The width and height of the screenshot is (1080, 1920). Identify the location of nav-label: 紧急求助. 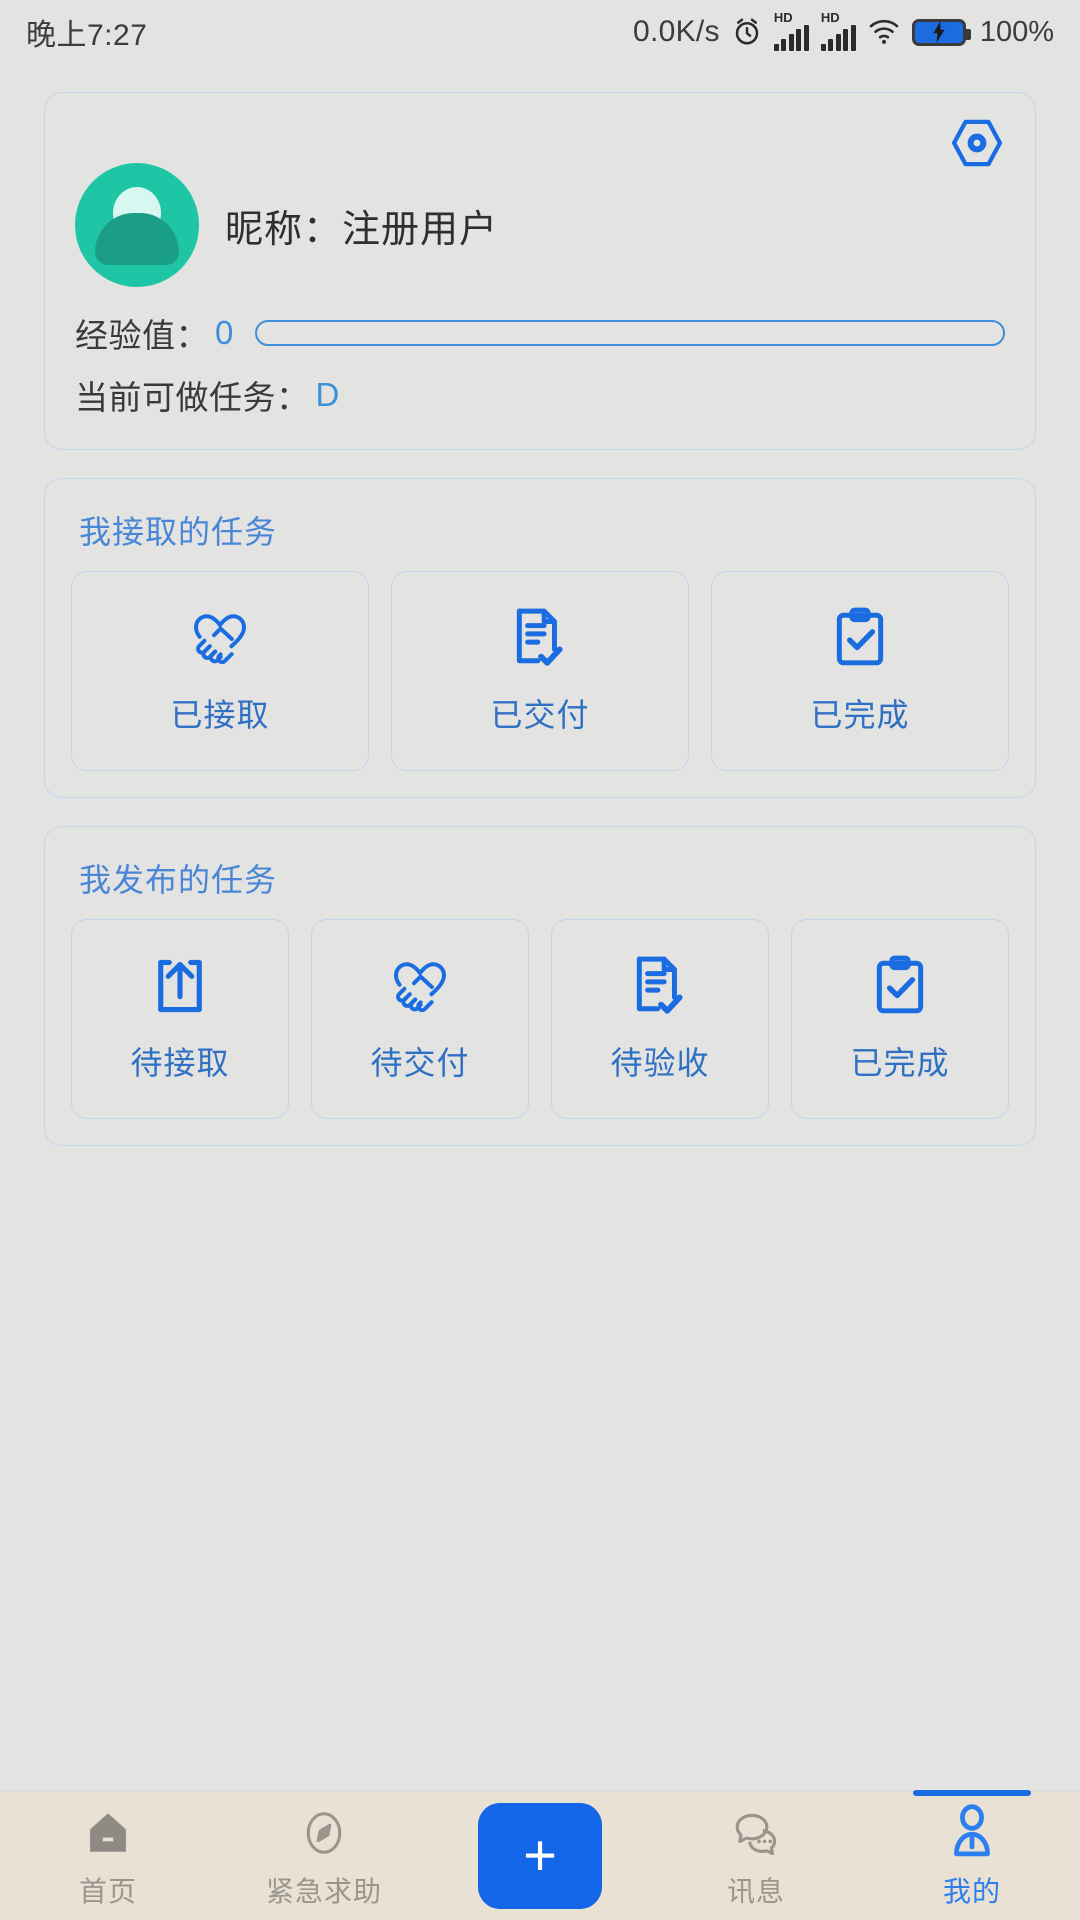
(323, 1891).